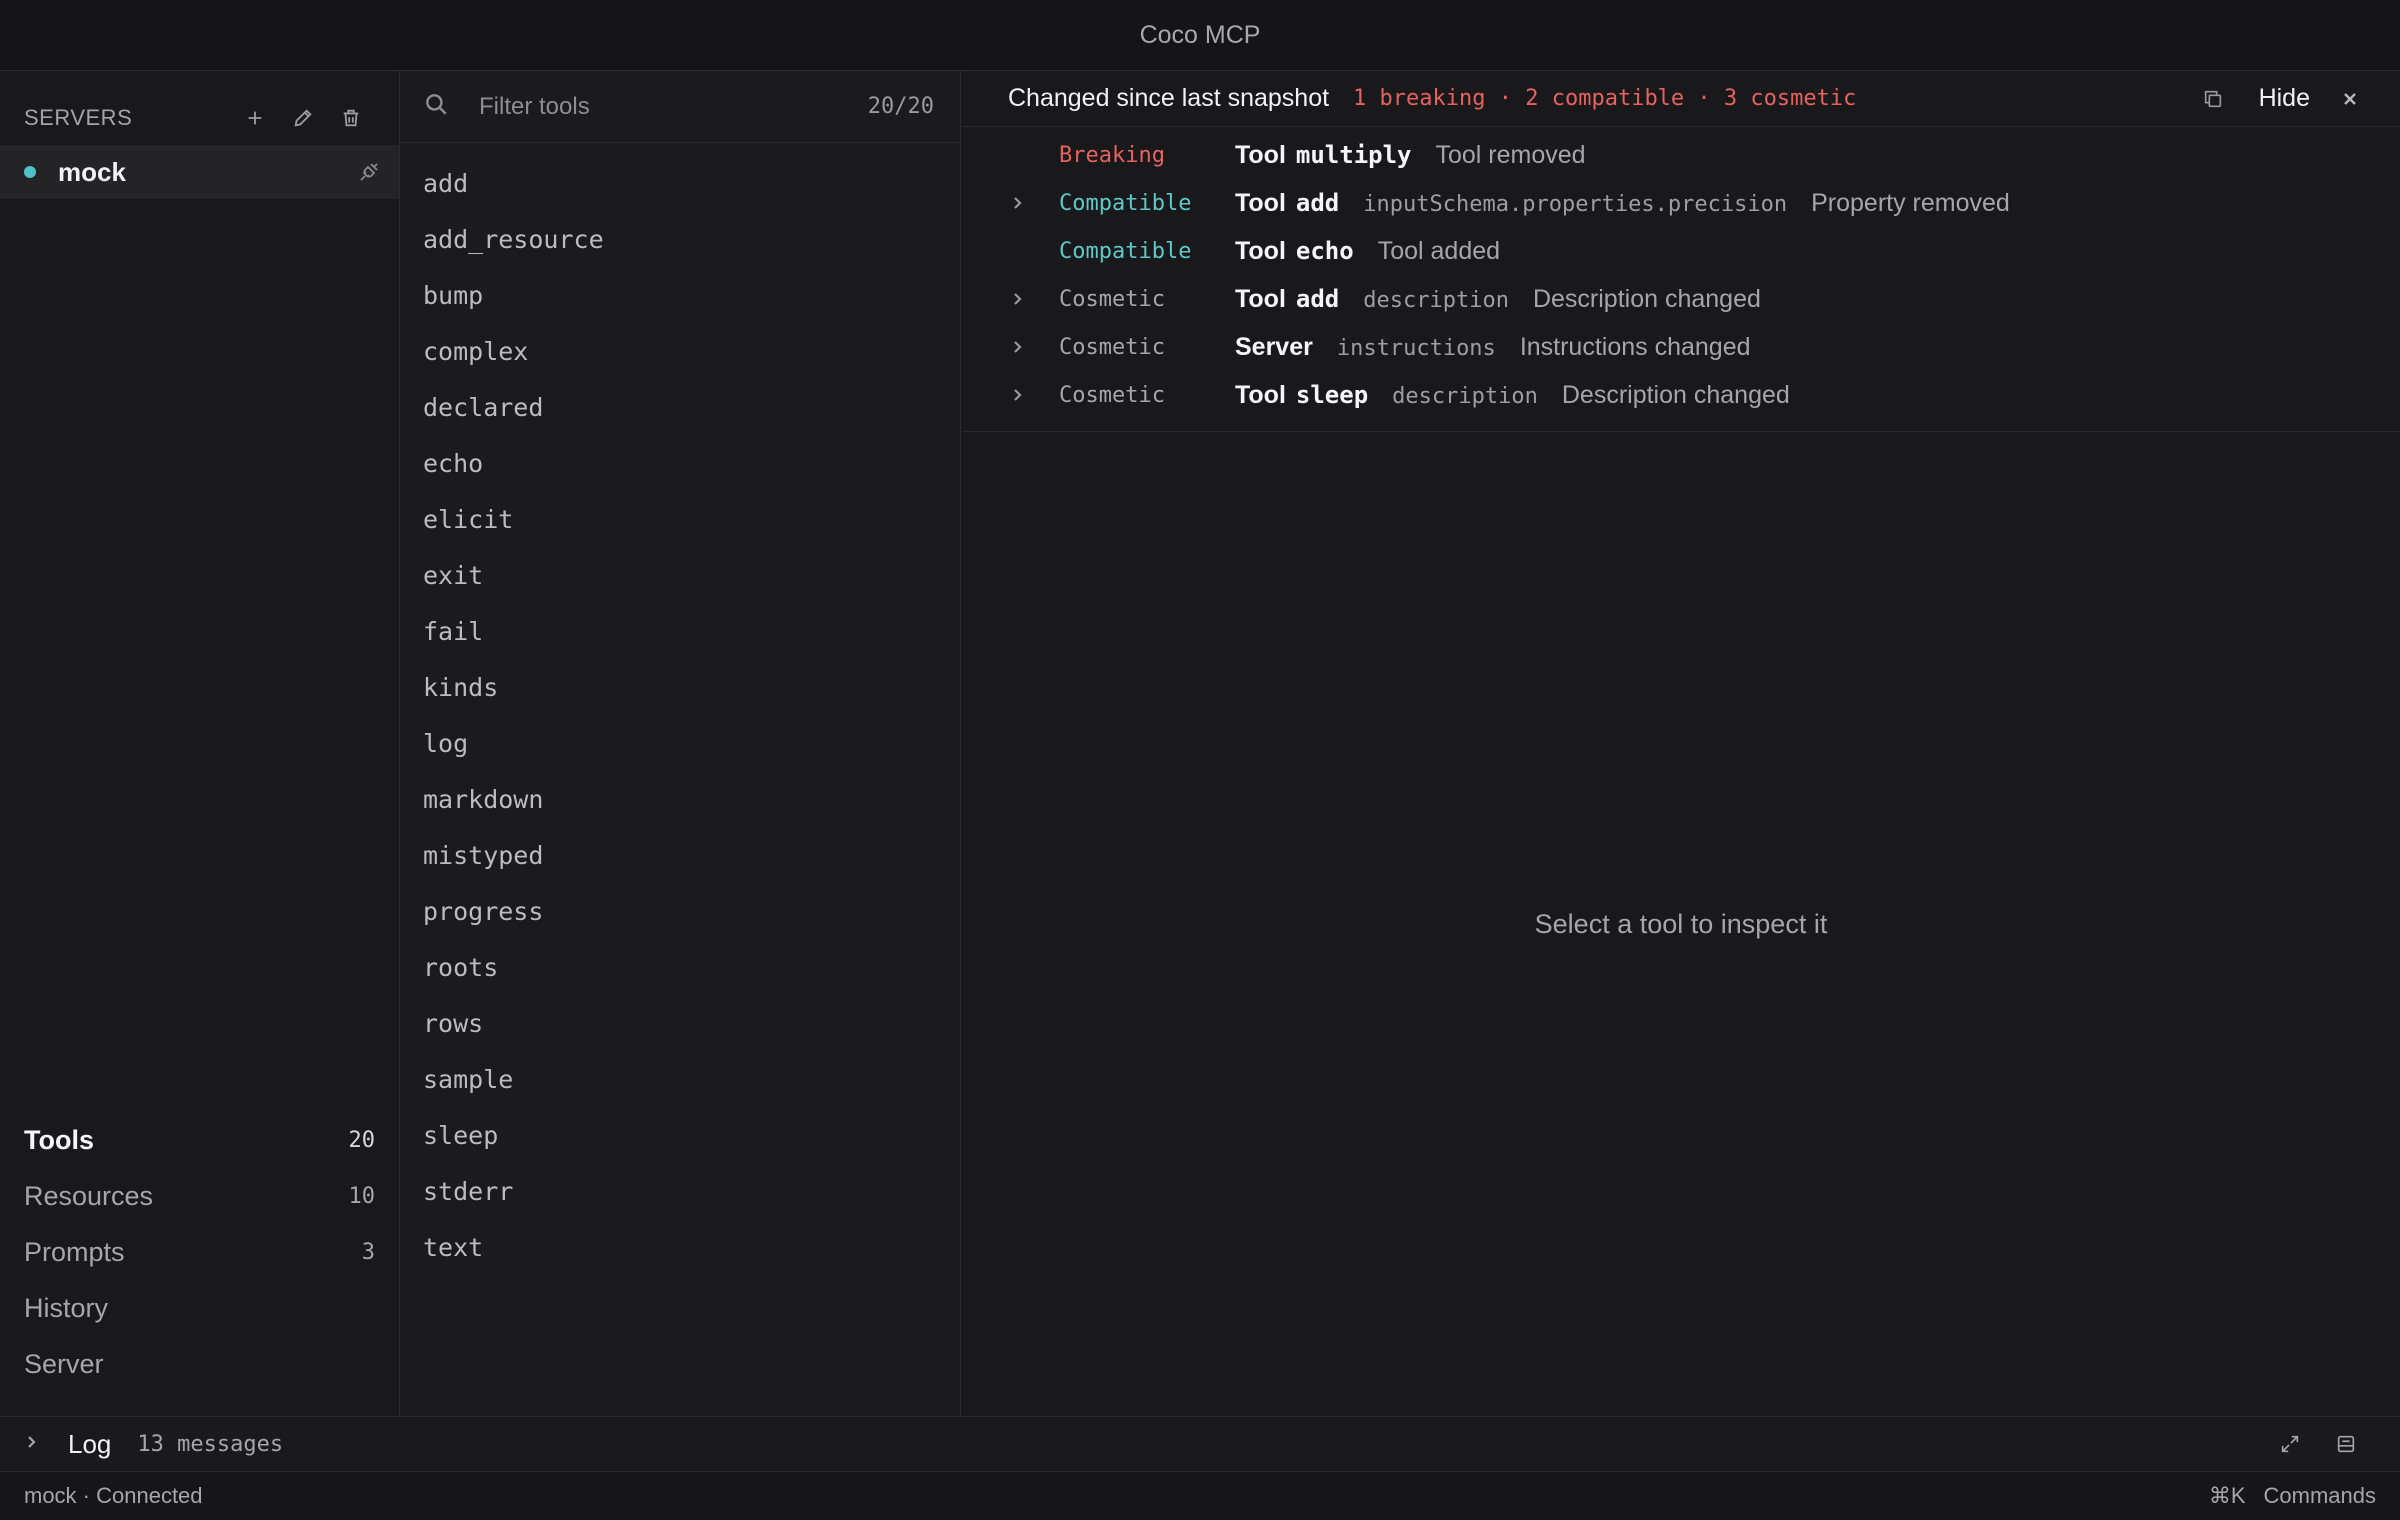  Describe the element at coordinates (680, 631) in the screenshot. I see `tool-item: fail` at that location.